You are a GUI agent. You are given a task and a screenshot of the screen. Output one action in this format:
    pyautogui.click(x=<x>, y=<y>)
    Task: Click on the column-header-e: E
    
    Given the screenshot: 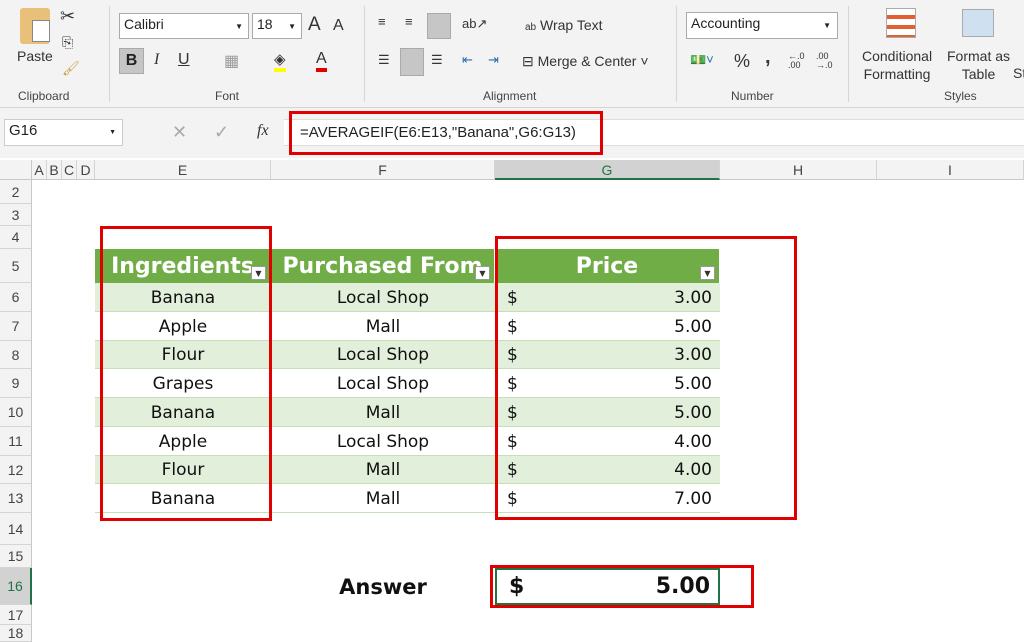 What is the action you would take?
    pyautogui.click(x=183, y=170)
    